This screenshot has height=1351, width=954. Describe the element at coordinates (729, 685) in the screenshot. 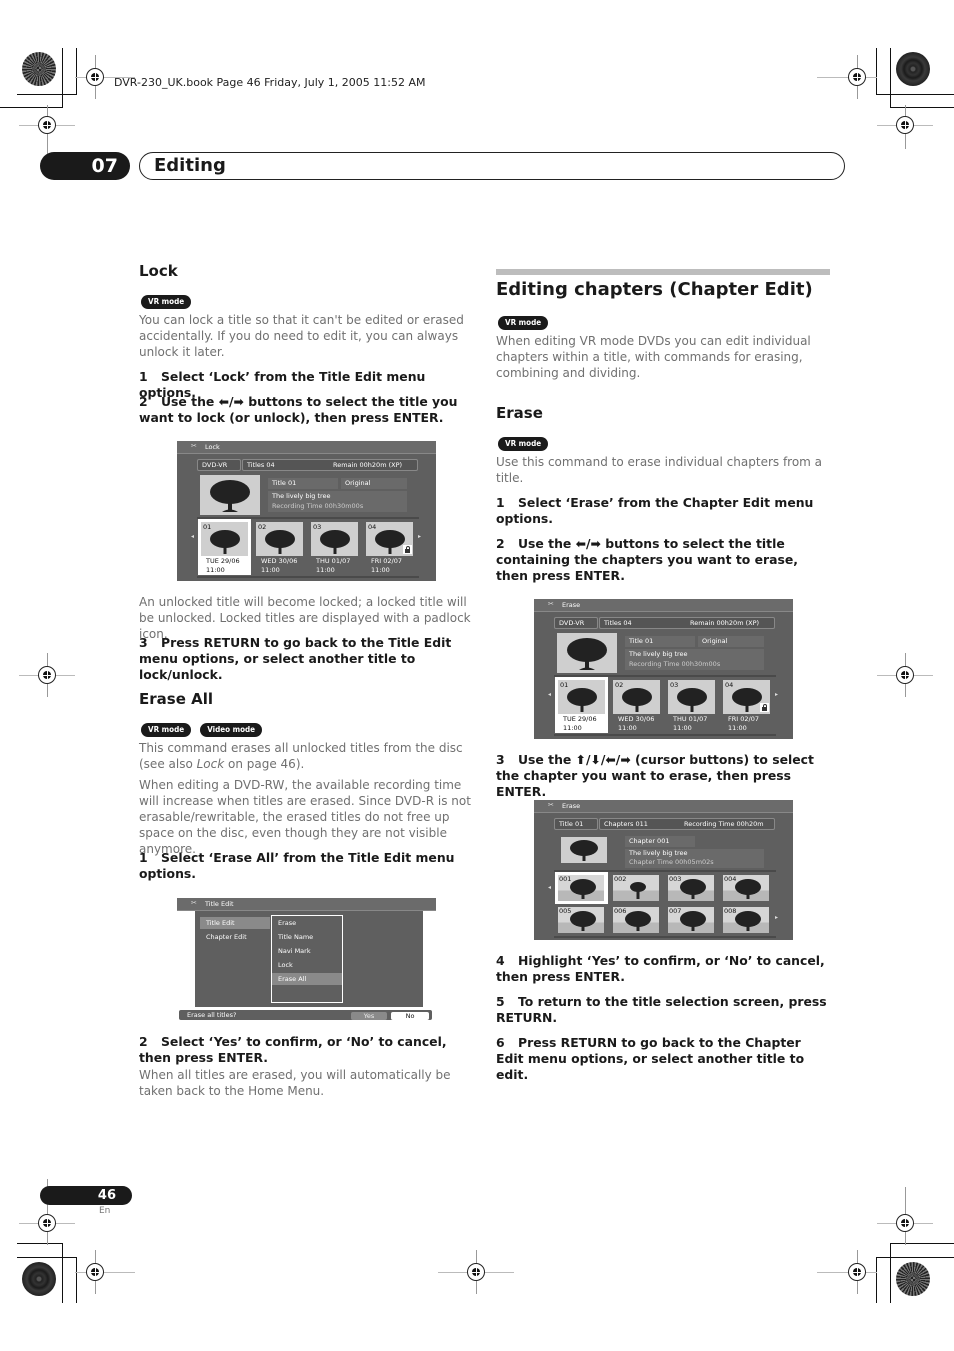

I see `thumbnail-number: 04` at that location.